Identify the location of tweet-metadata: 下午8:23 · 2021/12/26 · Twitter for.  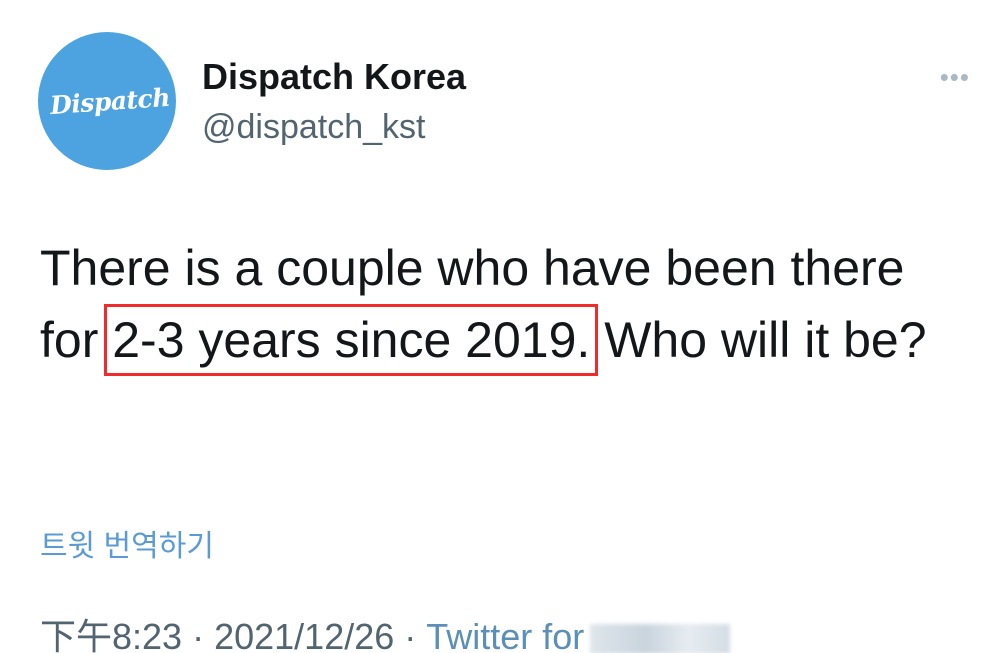
(385, 630).